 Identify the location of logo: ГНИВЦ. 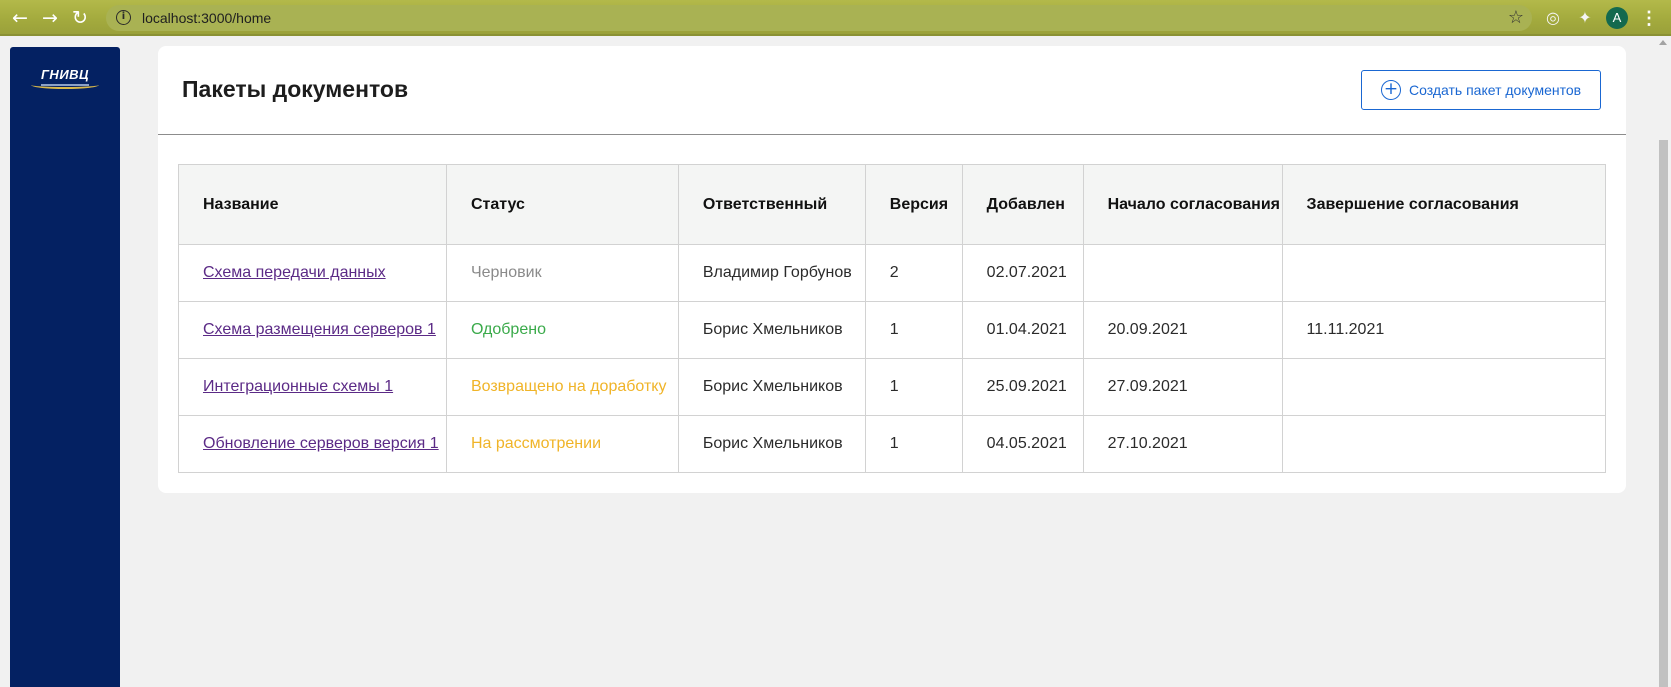
(65, 79).